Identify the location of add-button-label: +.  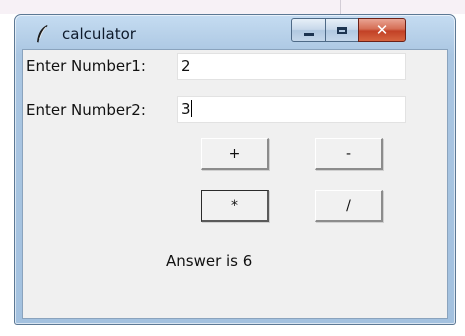
(234, 153).